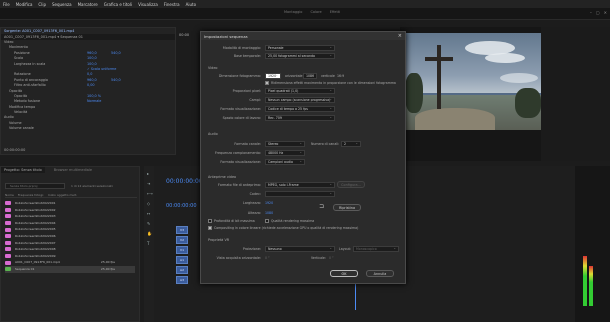 The height and width of the screenshot is (322, 610). Describe the element at coordinates (9, 195) in the screenshot. I see `column-header: Nome` at that location.